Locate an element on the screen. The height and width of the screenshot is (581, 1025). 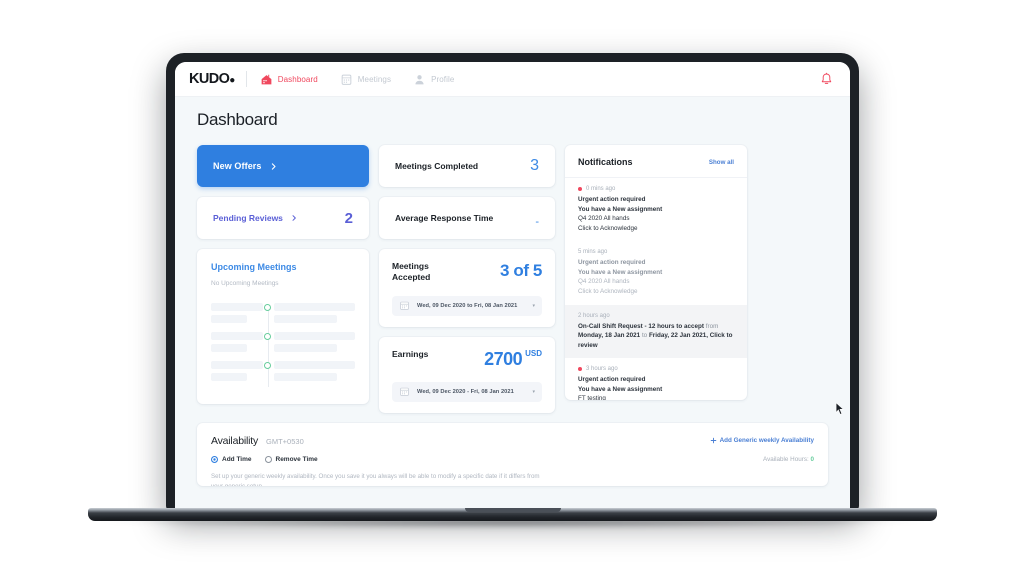
nav-item-profile: Profile is located at coordinates (433, 79).